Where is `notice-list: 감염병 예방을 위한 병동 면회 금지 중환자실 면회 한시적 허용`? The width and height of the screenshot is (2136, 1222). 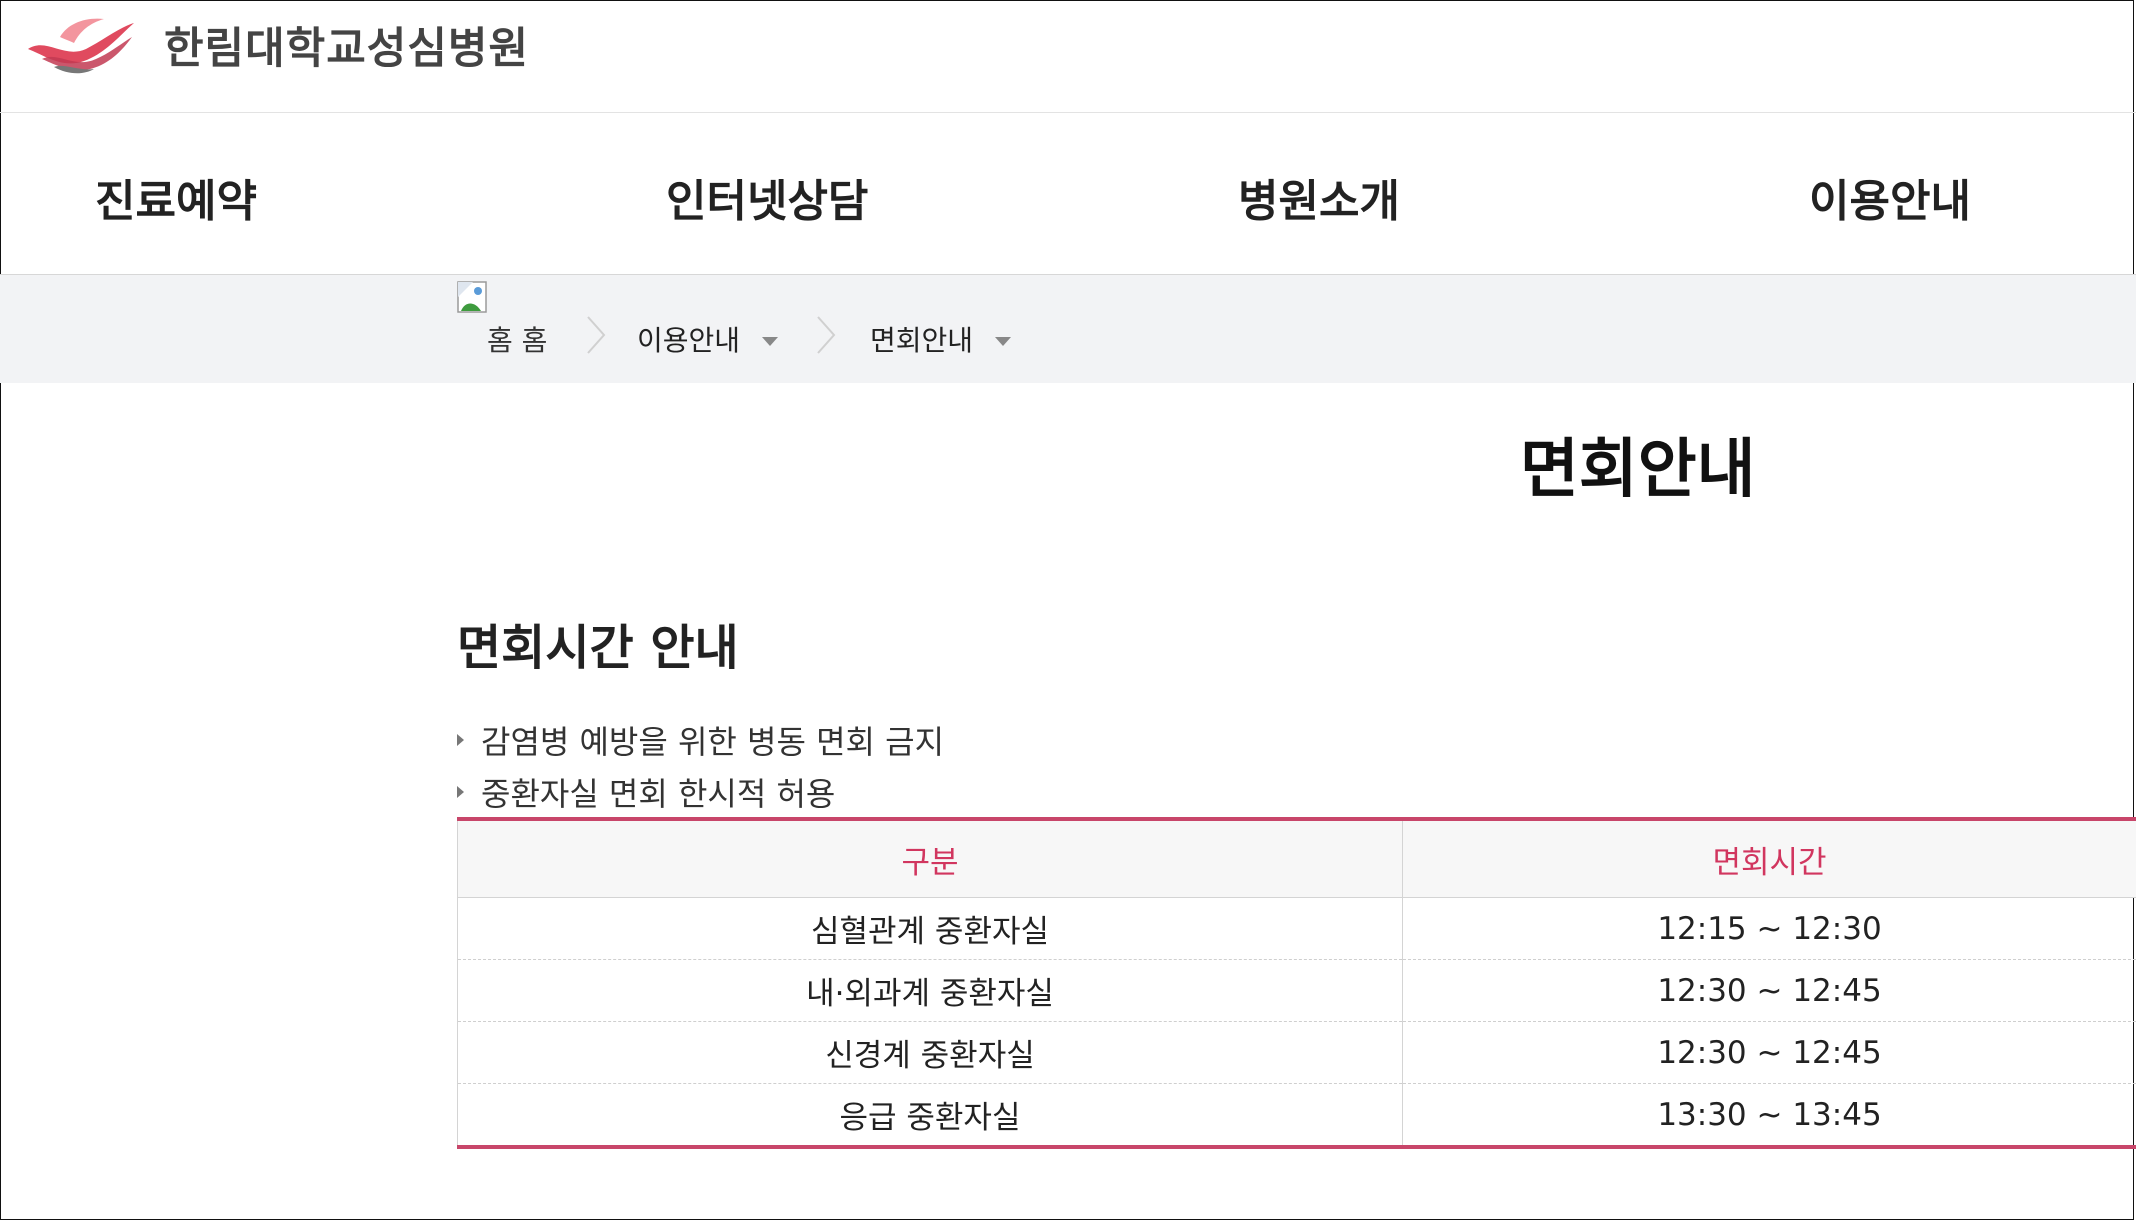 notice-list: 감염병 예방을 위한 병동 면회 금지 중환자실 면회 한시적 허용 is located at coordinates (700, 766).